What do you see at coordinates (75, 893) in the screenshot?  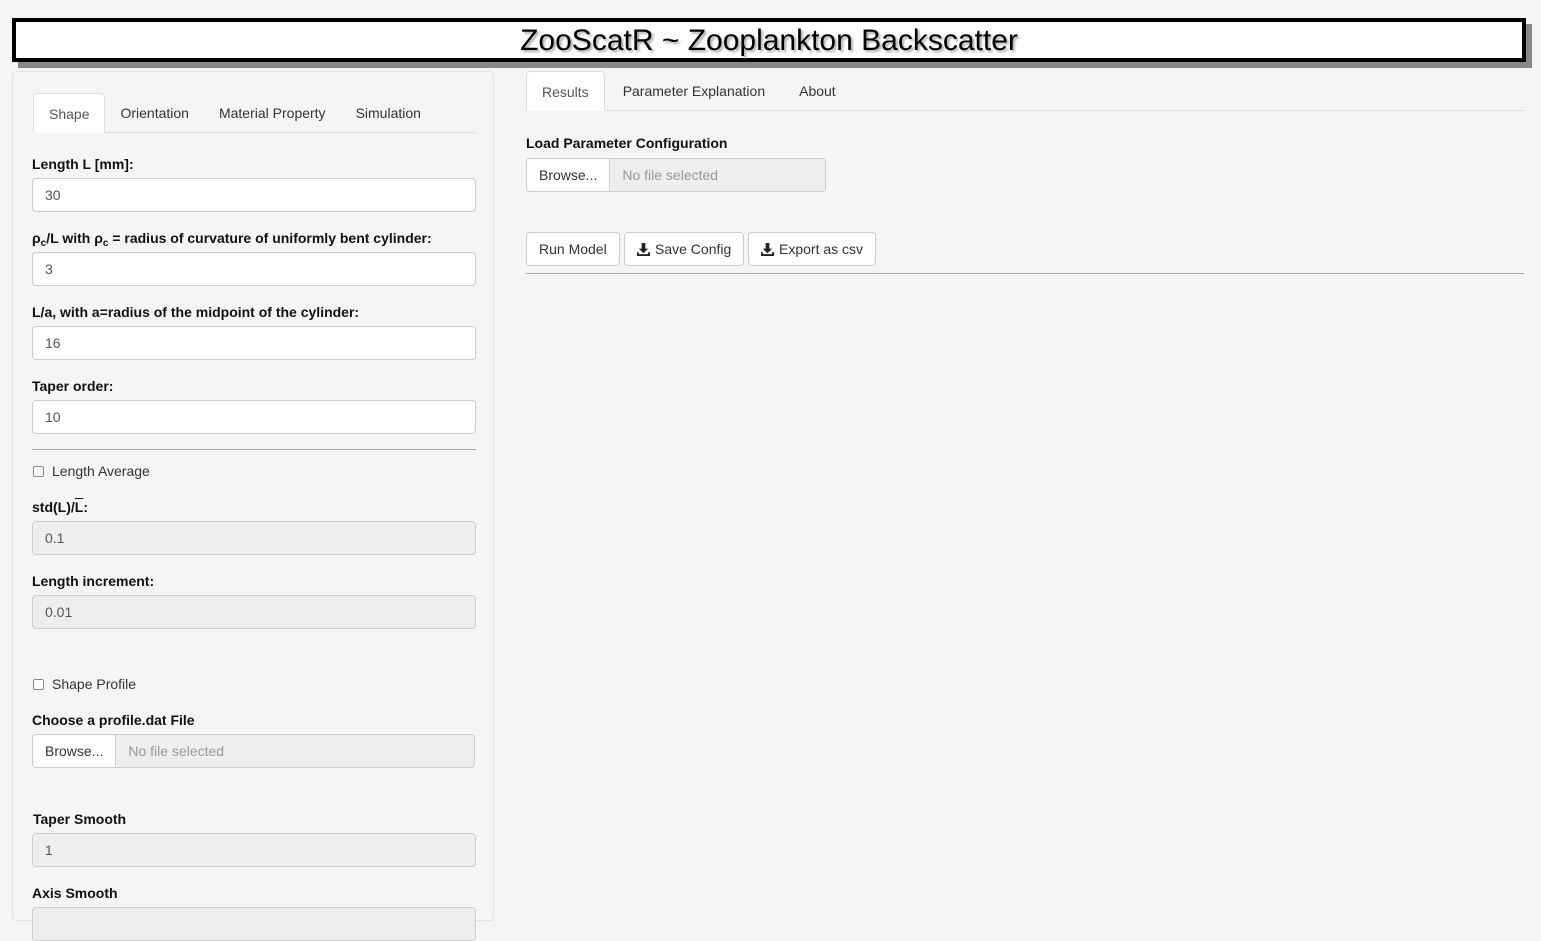 I see `axis-smooth-label: Axis Smooth` at bounding box center [75, 893].